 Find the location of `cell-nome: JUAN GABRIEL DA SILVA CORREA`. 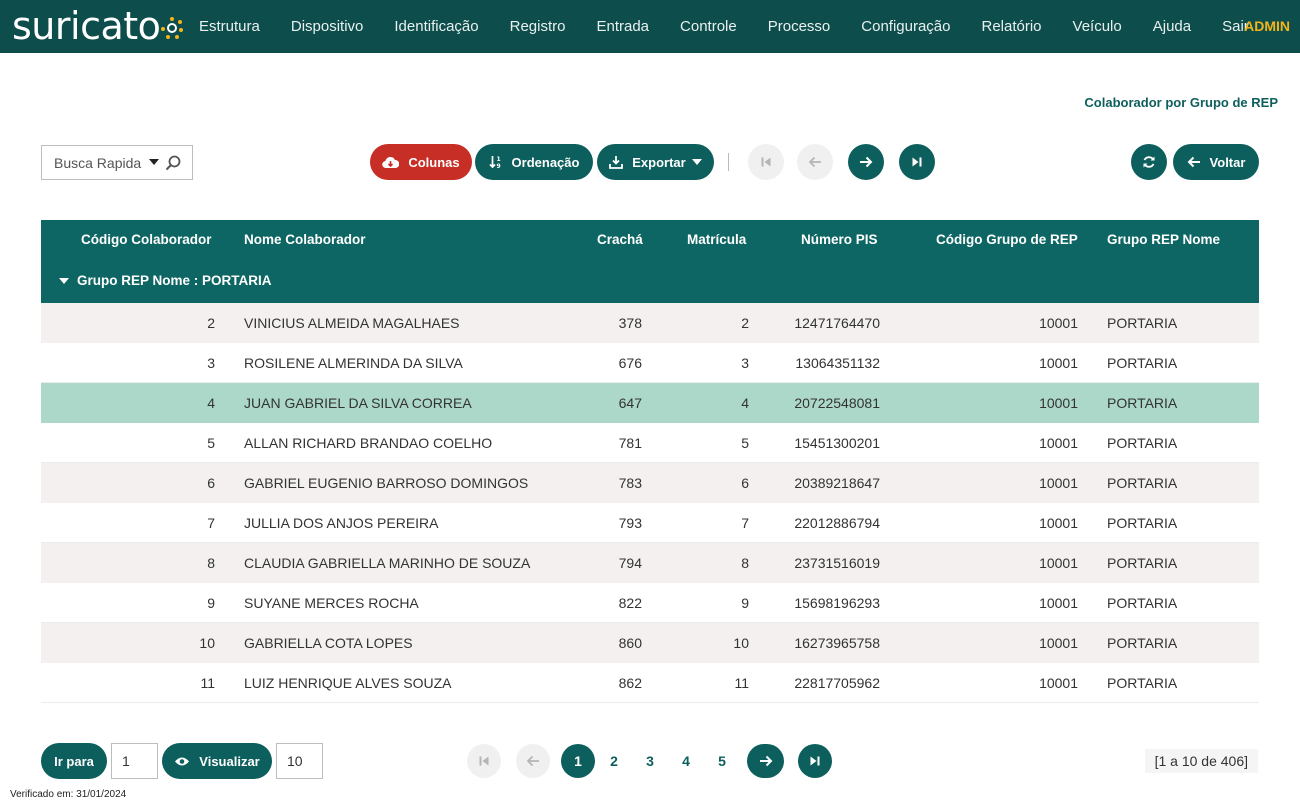

cell-nome: JUAN GABRIEL DA SILVA CORREA is located at coordinates (358, 403).